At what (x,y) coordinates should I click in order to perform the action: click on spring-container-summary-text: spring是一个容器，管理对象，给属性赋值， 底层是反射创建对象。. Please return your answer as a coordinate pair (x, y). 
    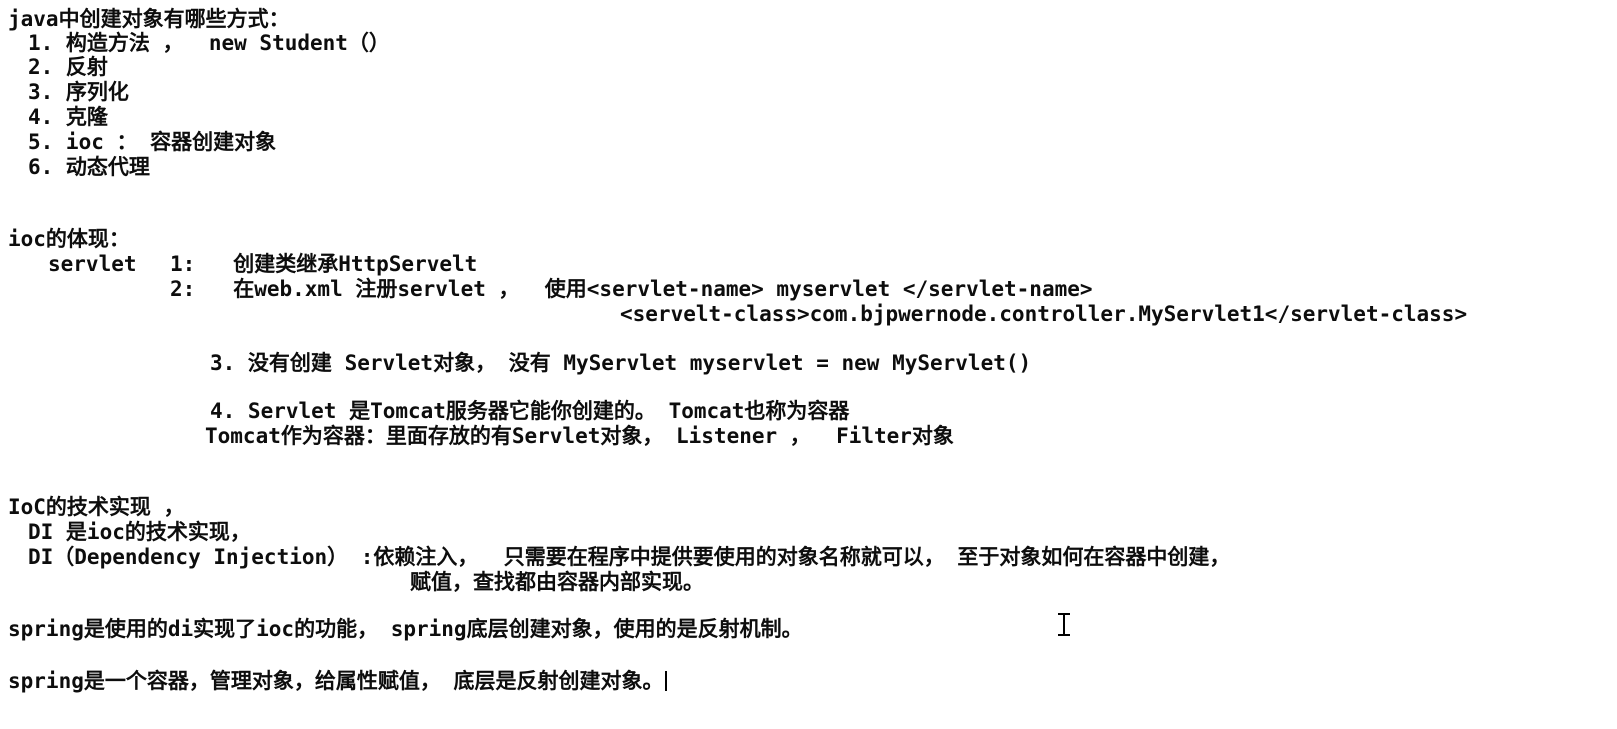
    Looking at the image, I should click on (336, 681).